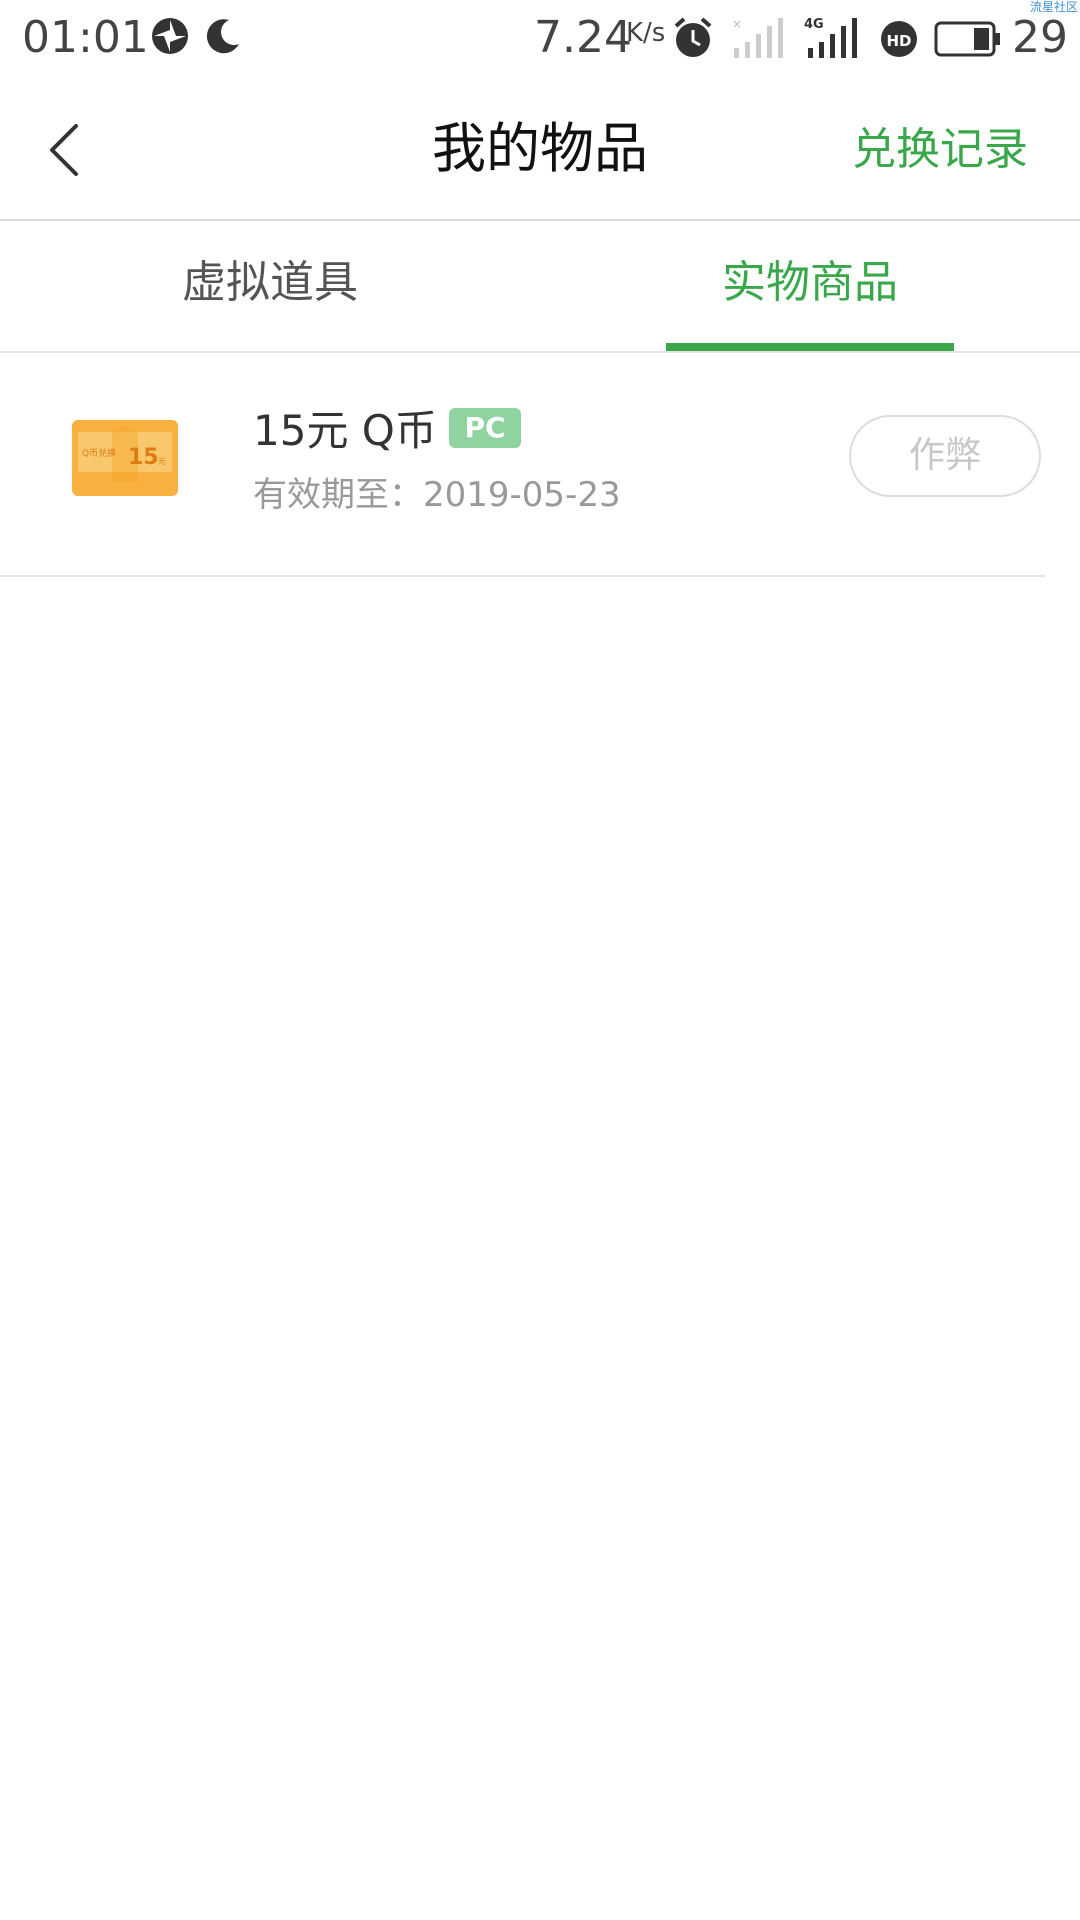  What do you see at coordinates (757, 38) in the screenshot?
I see `signal-empty-icon: ×` at bounding box center [757, 38].